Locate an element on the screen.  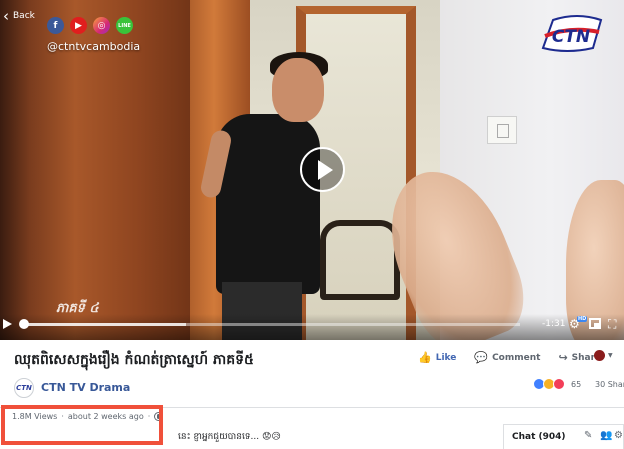
comment-icon: 💬 is located at coordinates (481, 357).